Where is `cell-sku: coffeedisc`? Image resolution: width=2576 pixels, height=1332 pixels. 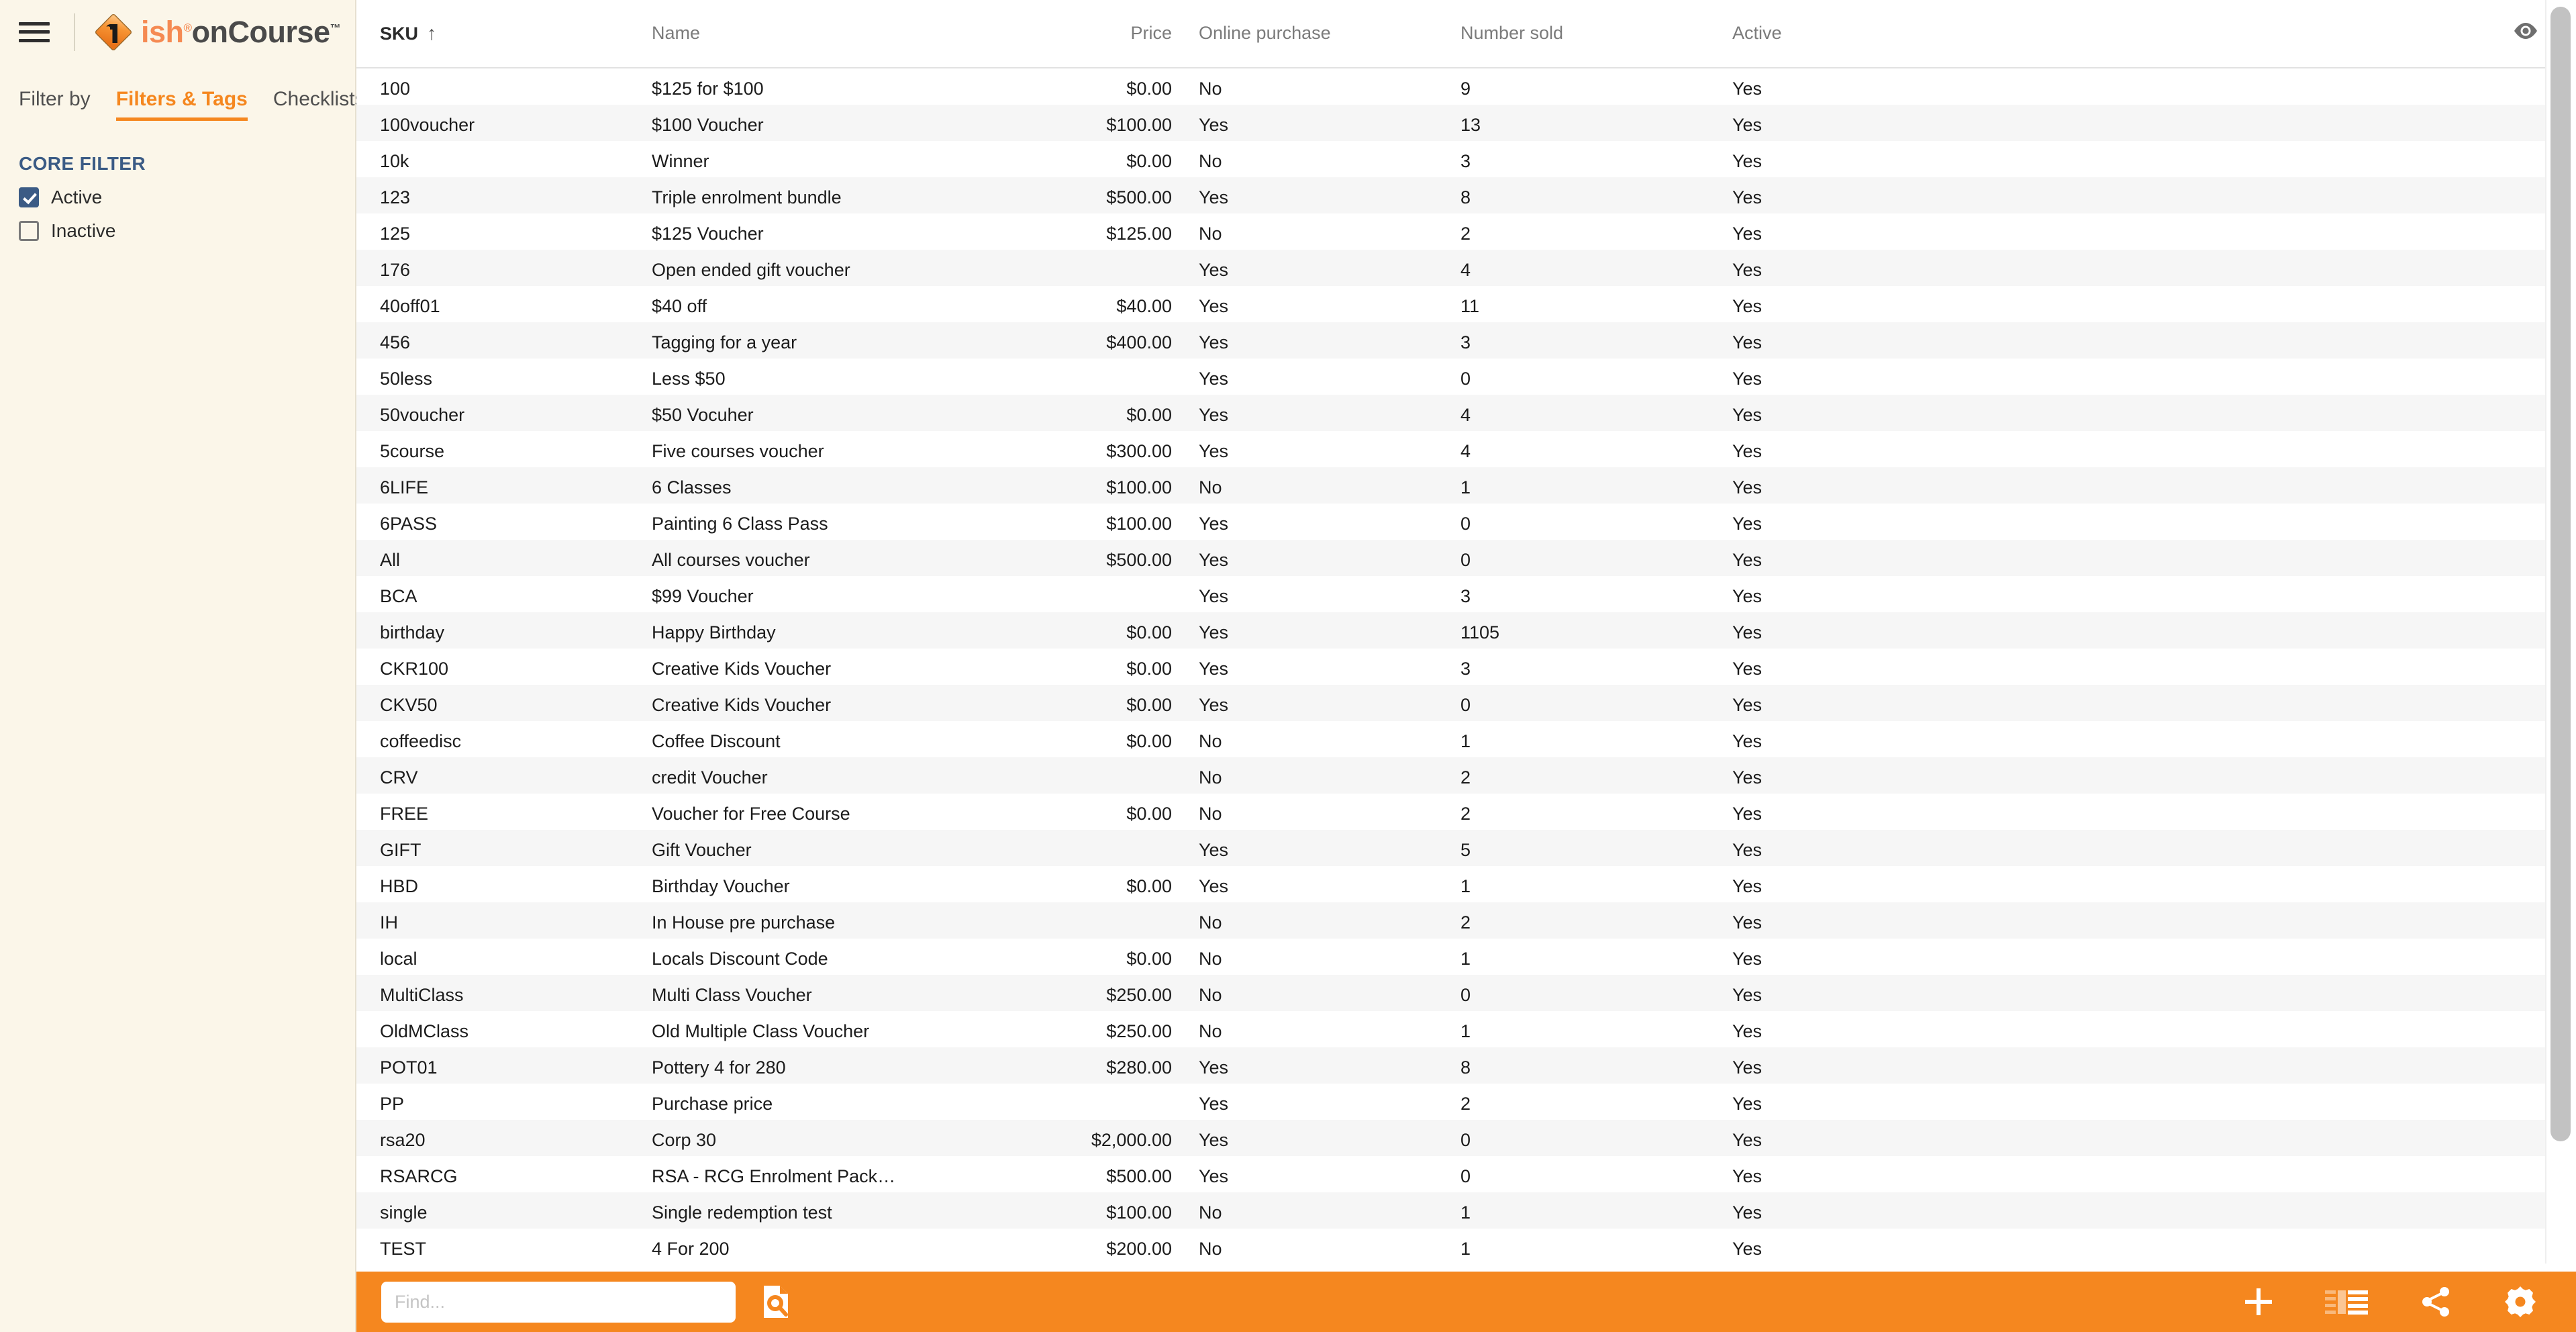
cell-sku: coffeedisc is located at coordinates (421, 741).